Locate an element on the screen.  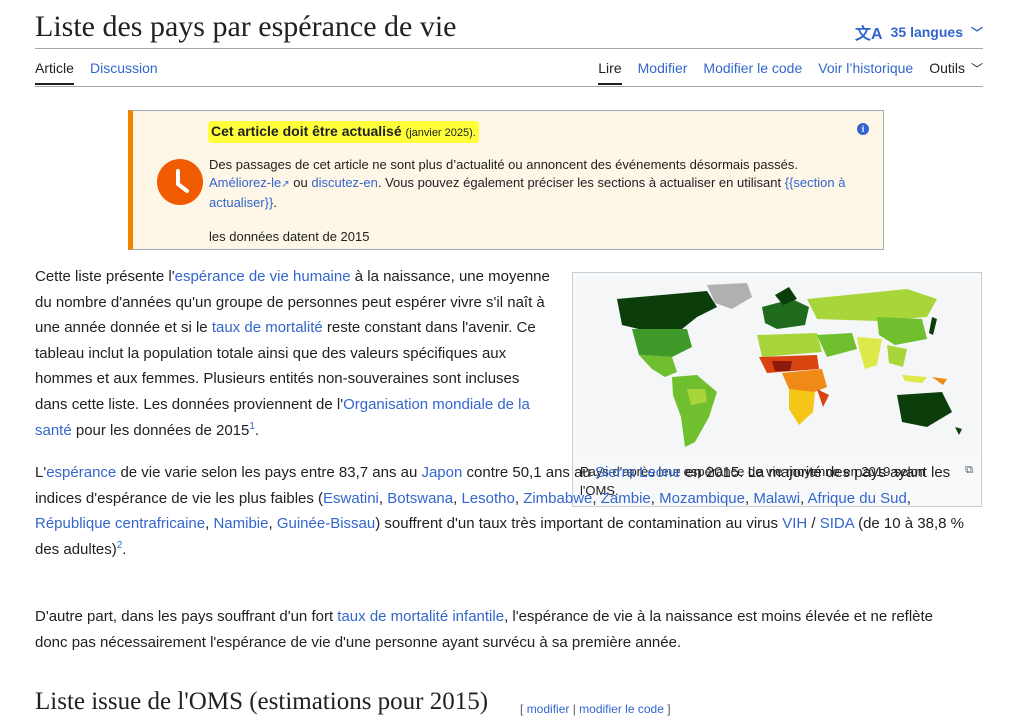
link-country: Mozambique is located at coordinates (702, 498).